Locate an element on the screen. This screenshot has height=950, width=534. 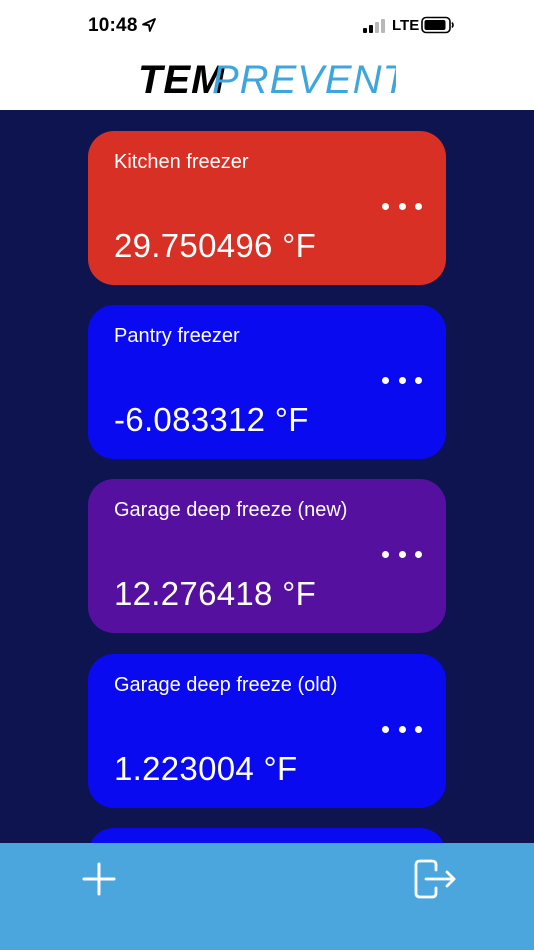
device-card: Pantry freezer -6.083312 °F is located at coordinates (267, 382).